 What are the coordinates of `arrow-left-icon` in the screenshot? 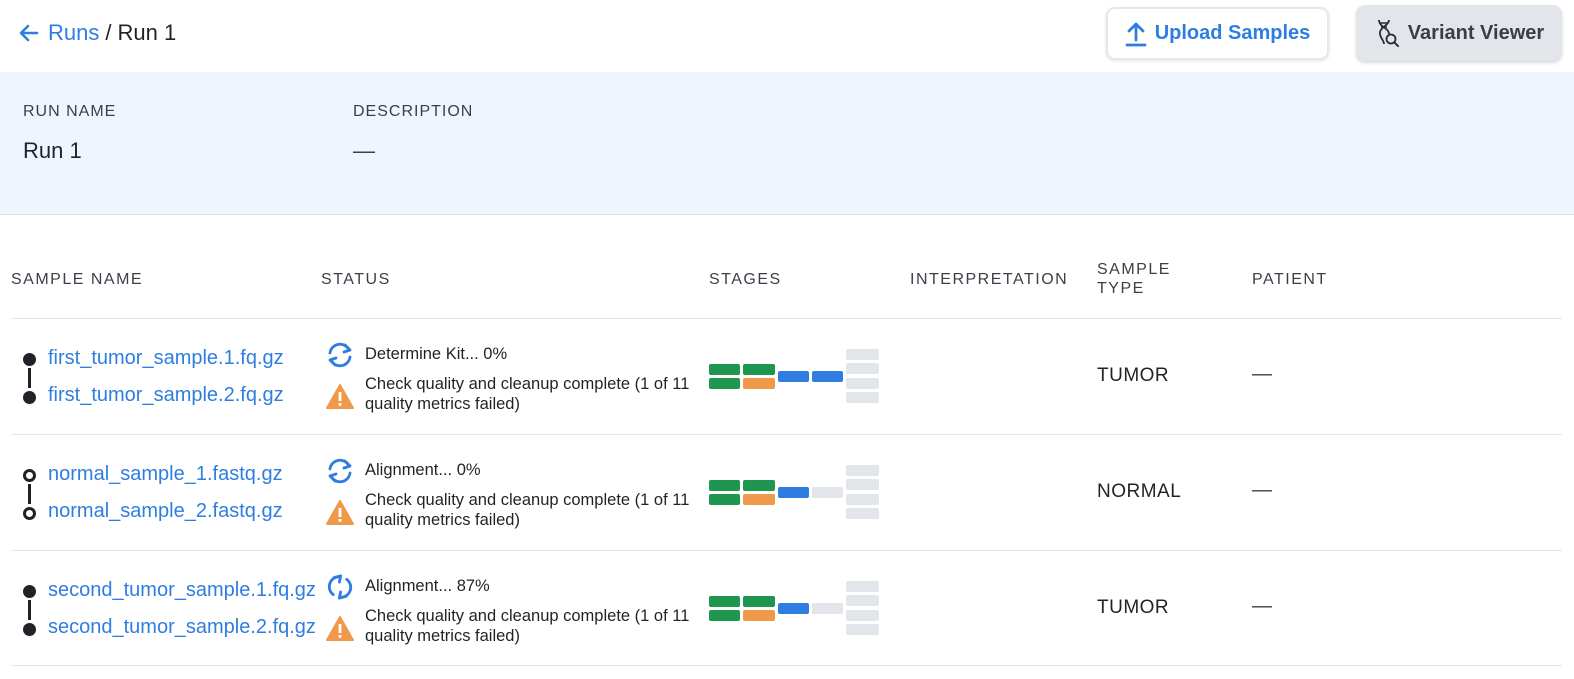 It's located at (29, 33).